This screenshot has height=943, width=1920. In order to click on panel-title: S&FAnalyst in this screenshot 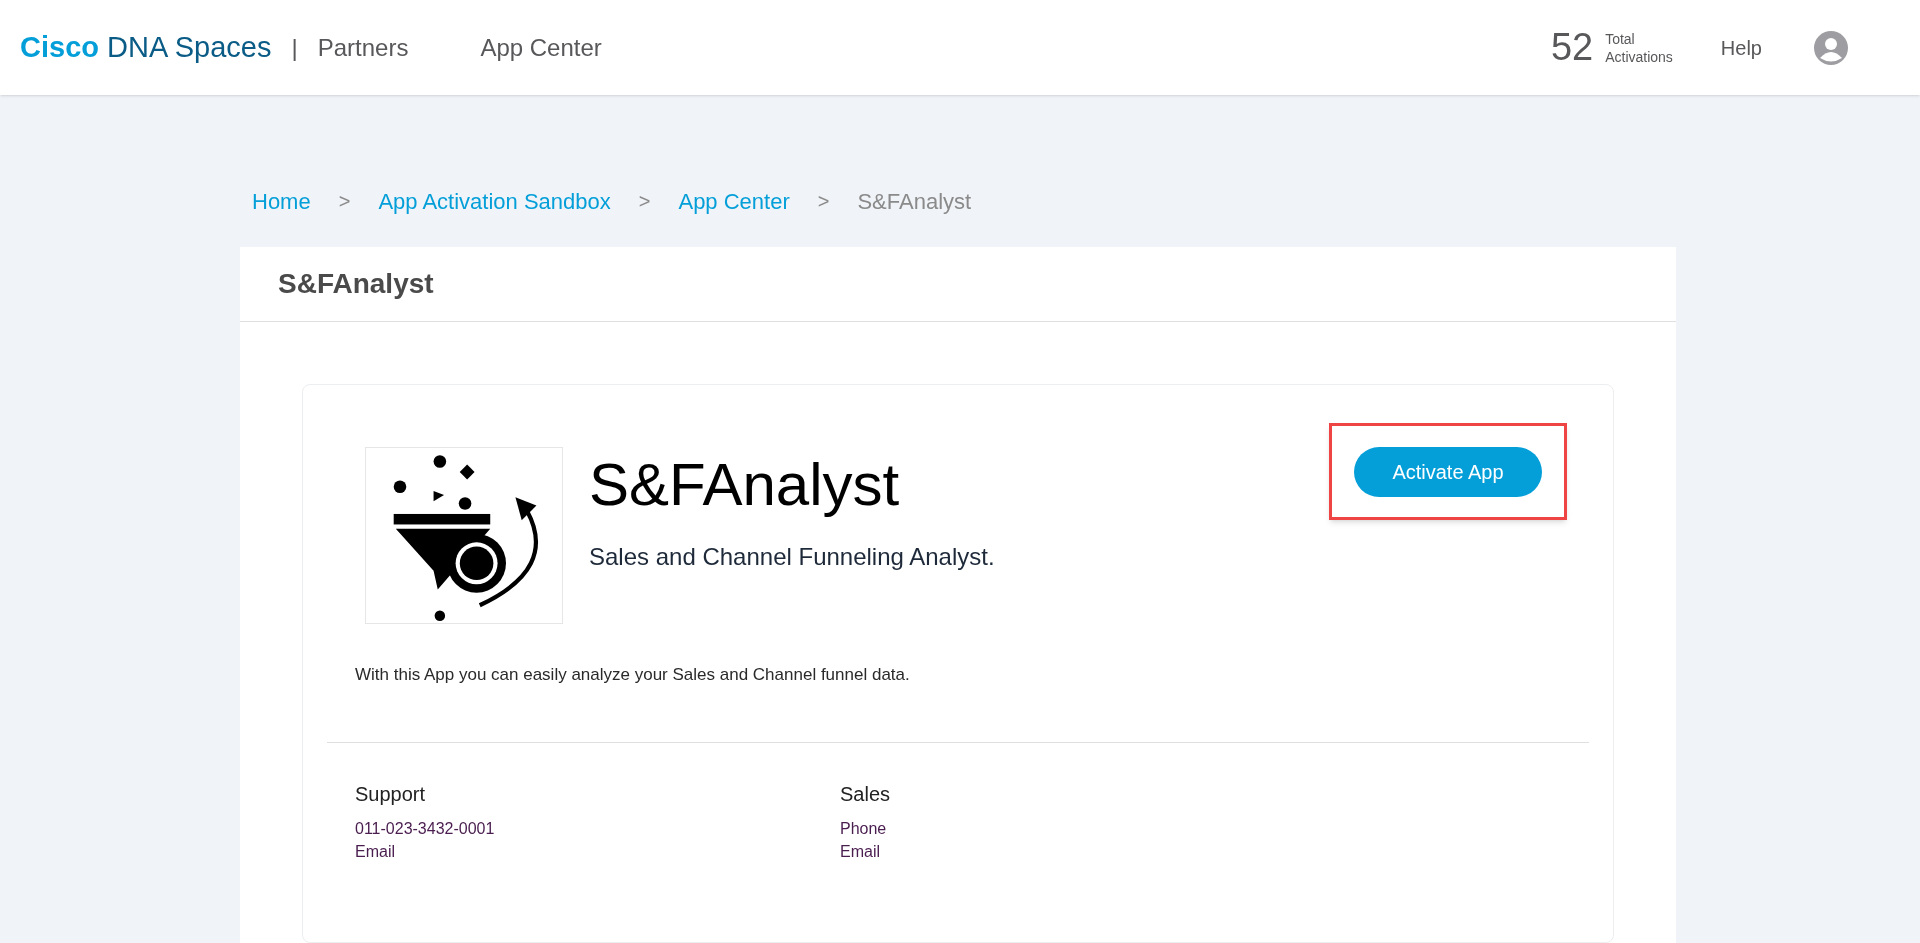, I will do `click(356, 284)`.